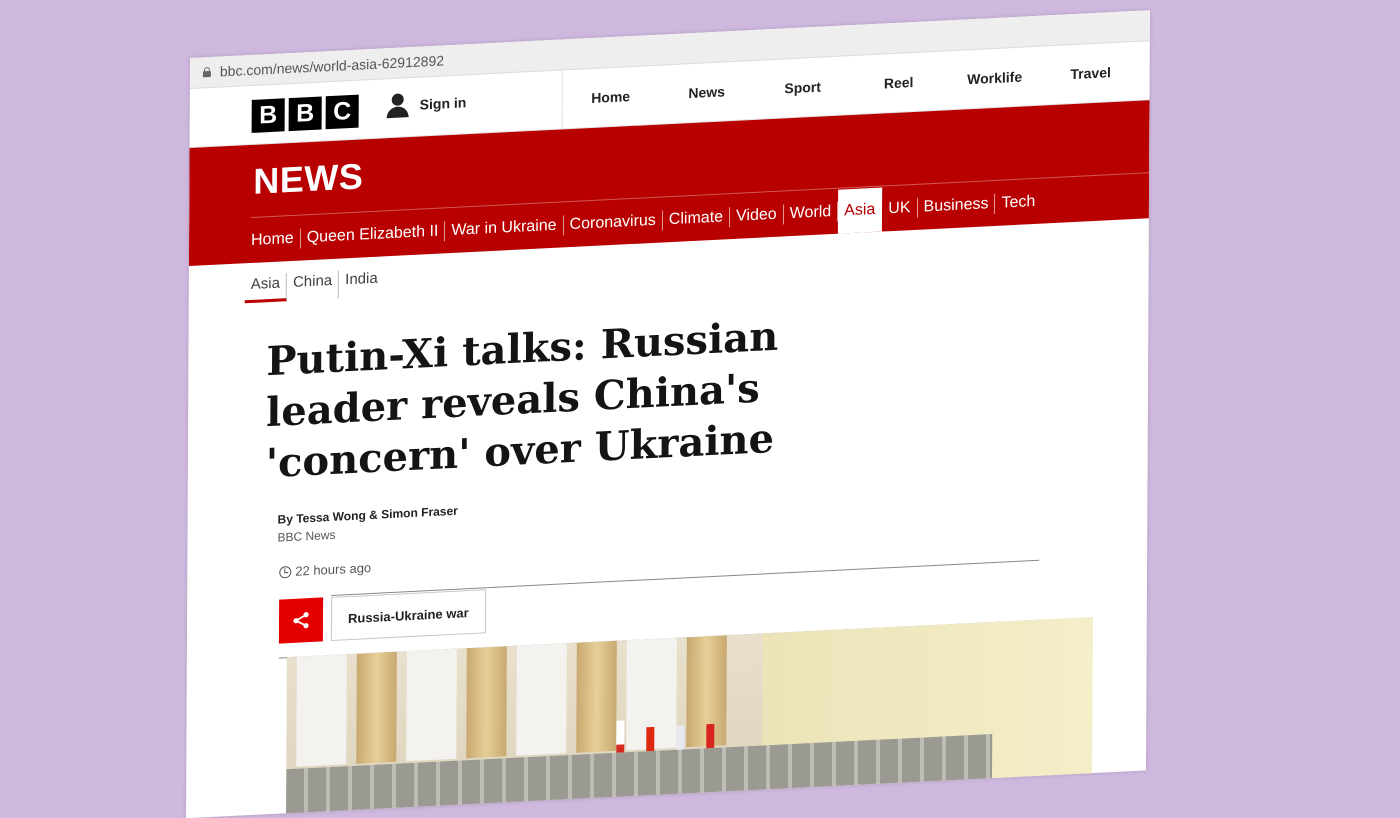 This screenshot has width=1400, height=818. Describe the element at coordinates (308, 178) in the screenshot. I see `news-title: NEWS` at that location.